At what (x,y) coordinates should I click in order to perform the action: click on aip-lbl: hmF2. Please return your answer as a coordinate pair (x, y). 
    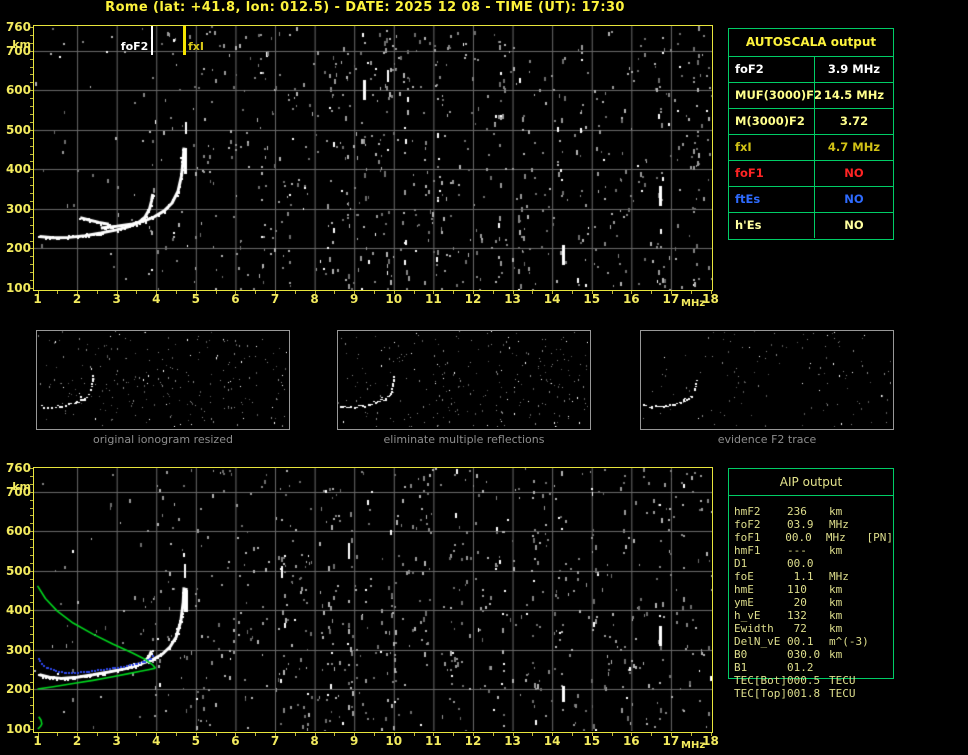
    Looking at the image, I should click on (747, 511).